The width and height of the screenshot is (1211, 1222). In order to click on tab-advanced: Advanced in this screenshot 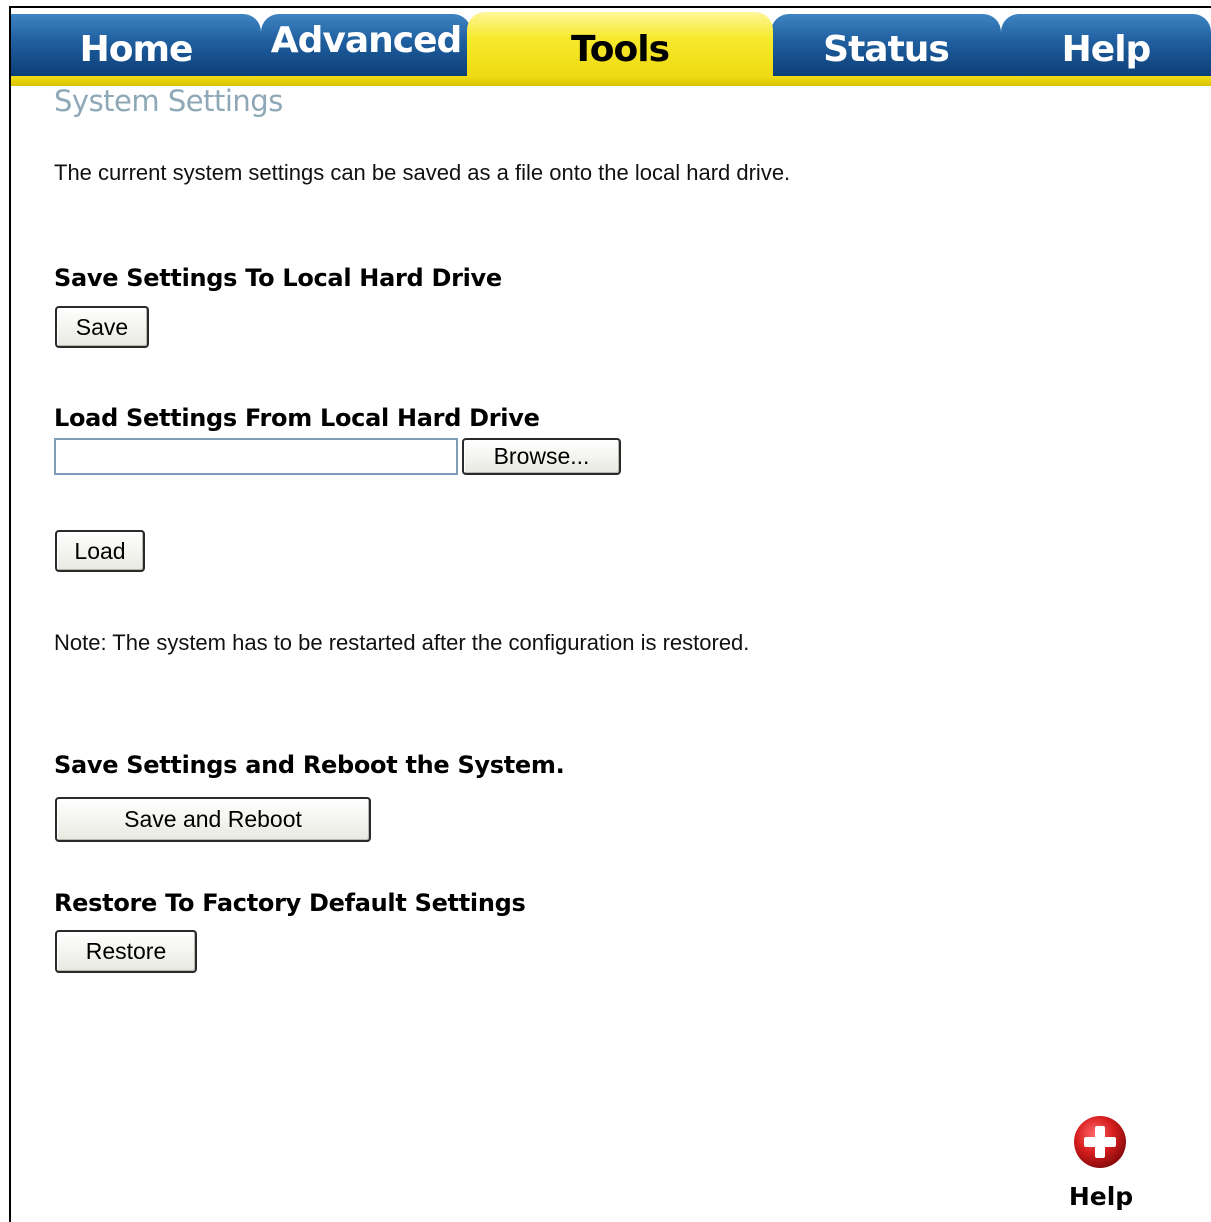, I will do `click(366, 45)`.